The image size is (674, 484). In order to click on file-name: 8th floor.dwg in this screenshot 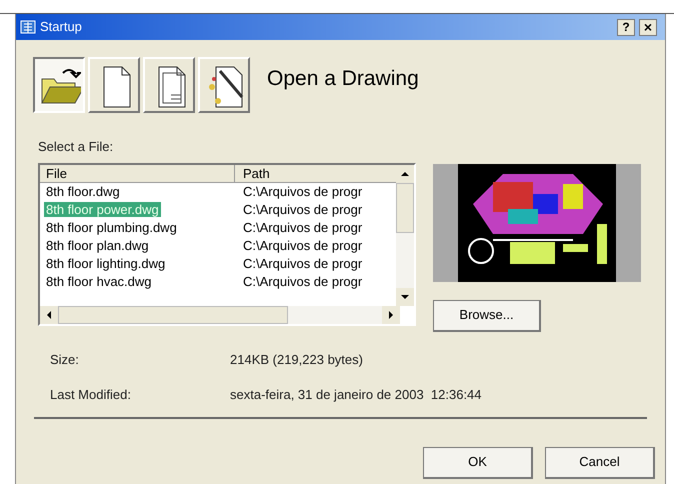, I will do `click(83, 191)`.